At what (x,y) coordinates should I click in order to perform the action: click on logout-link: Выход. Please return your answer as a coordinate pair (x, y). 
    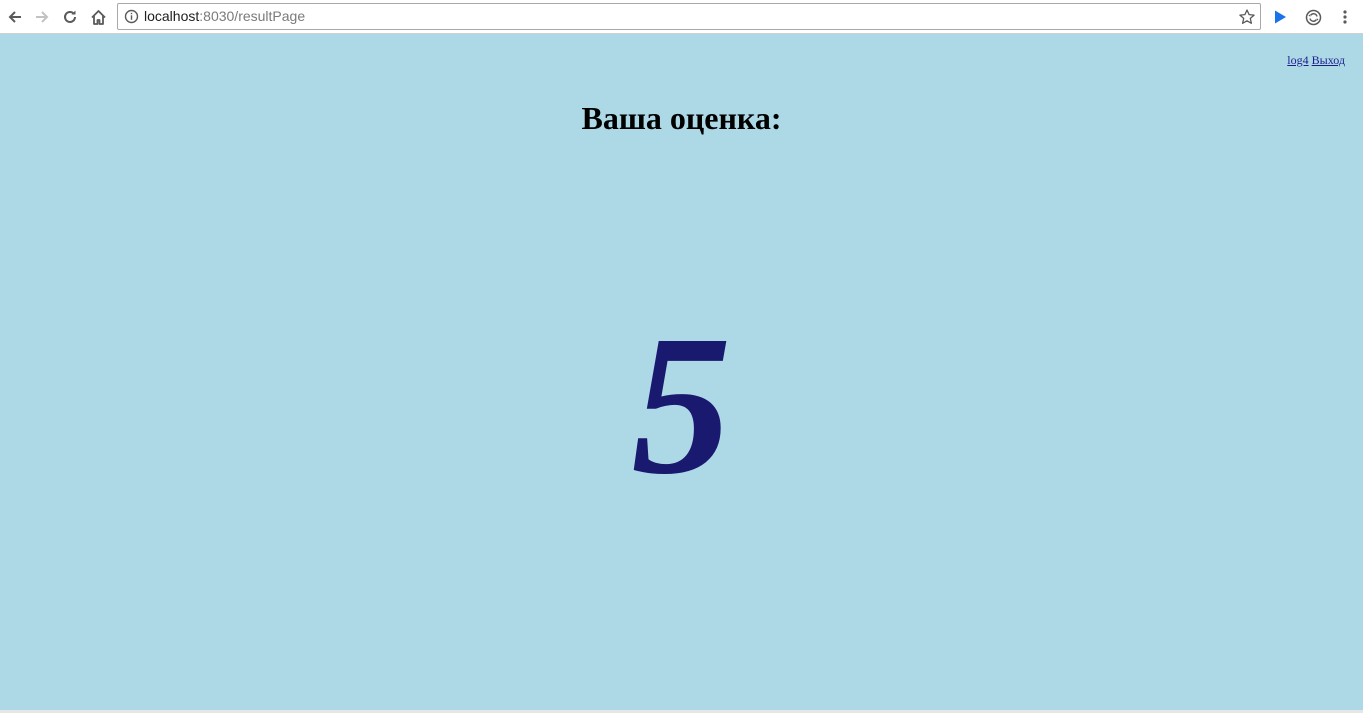
    Looking at the image, I should click on (1328, 60).